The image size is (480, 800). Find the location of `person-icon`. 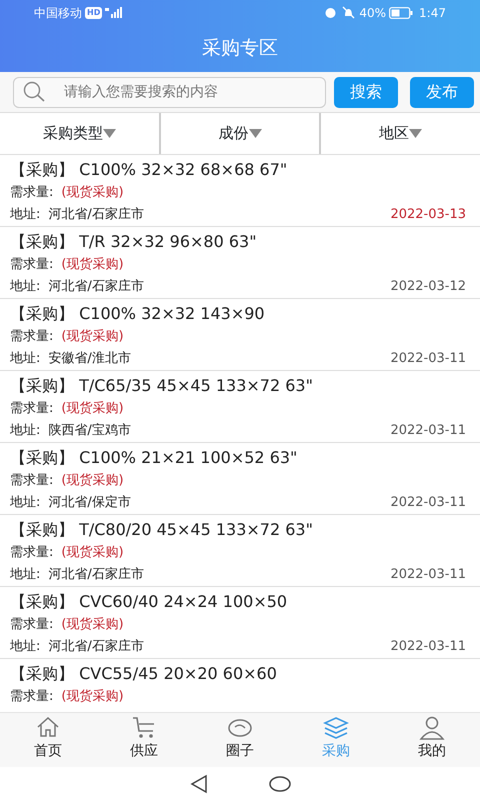

person-icon is located at coordinates (432, 728).